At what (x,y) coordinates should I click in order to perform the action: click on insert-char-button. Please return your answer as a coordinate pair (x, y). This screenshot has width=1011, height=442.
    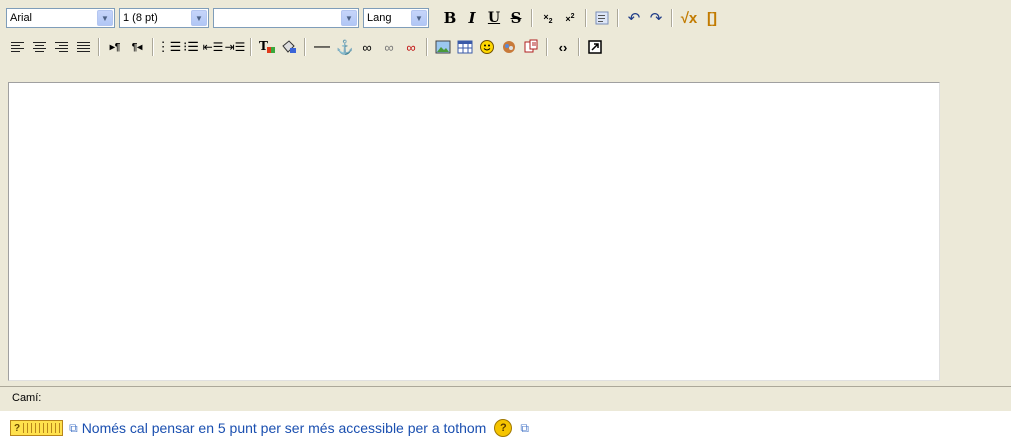
    Looking at the image, I should click on (509, 47).